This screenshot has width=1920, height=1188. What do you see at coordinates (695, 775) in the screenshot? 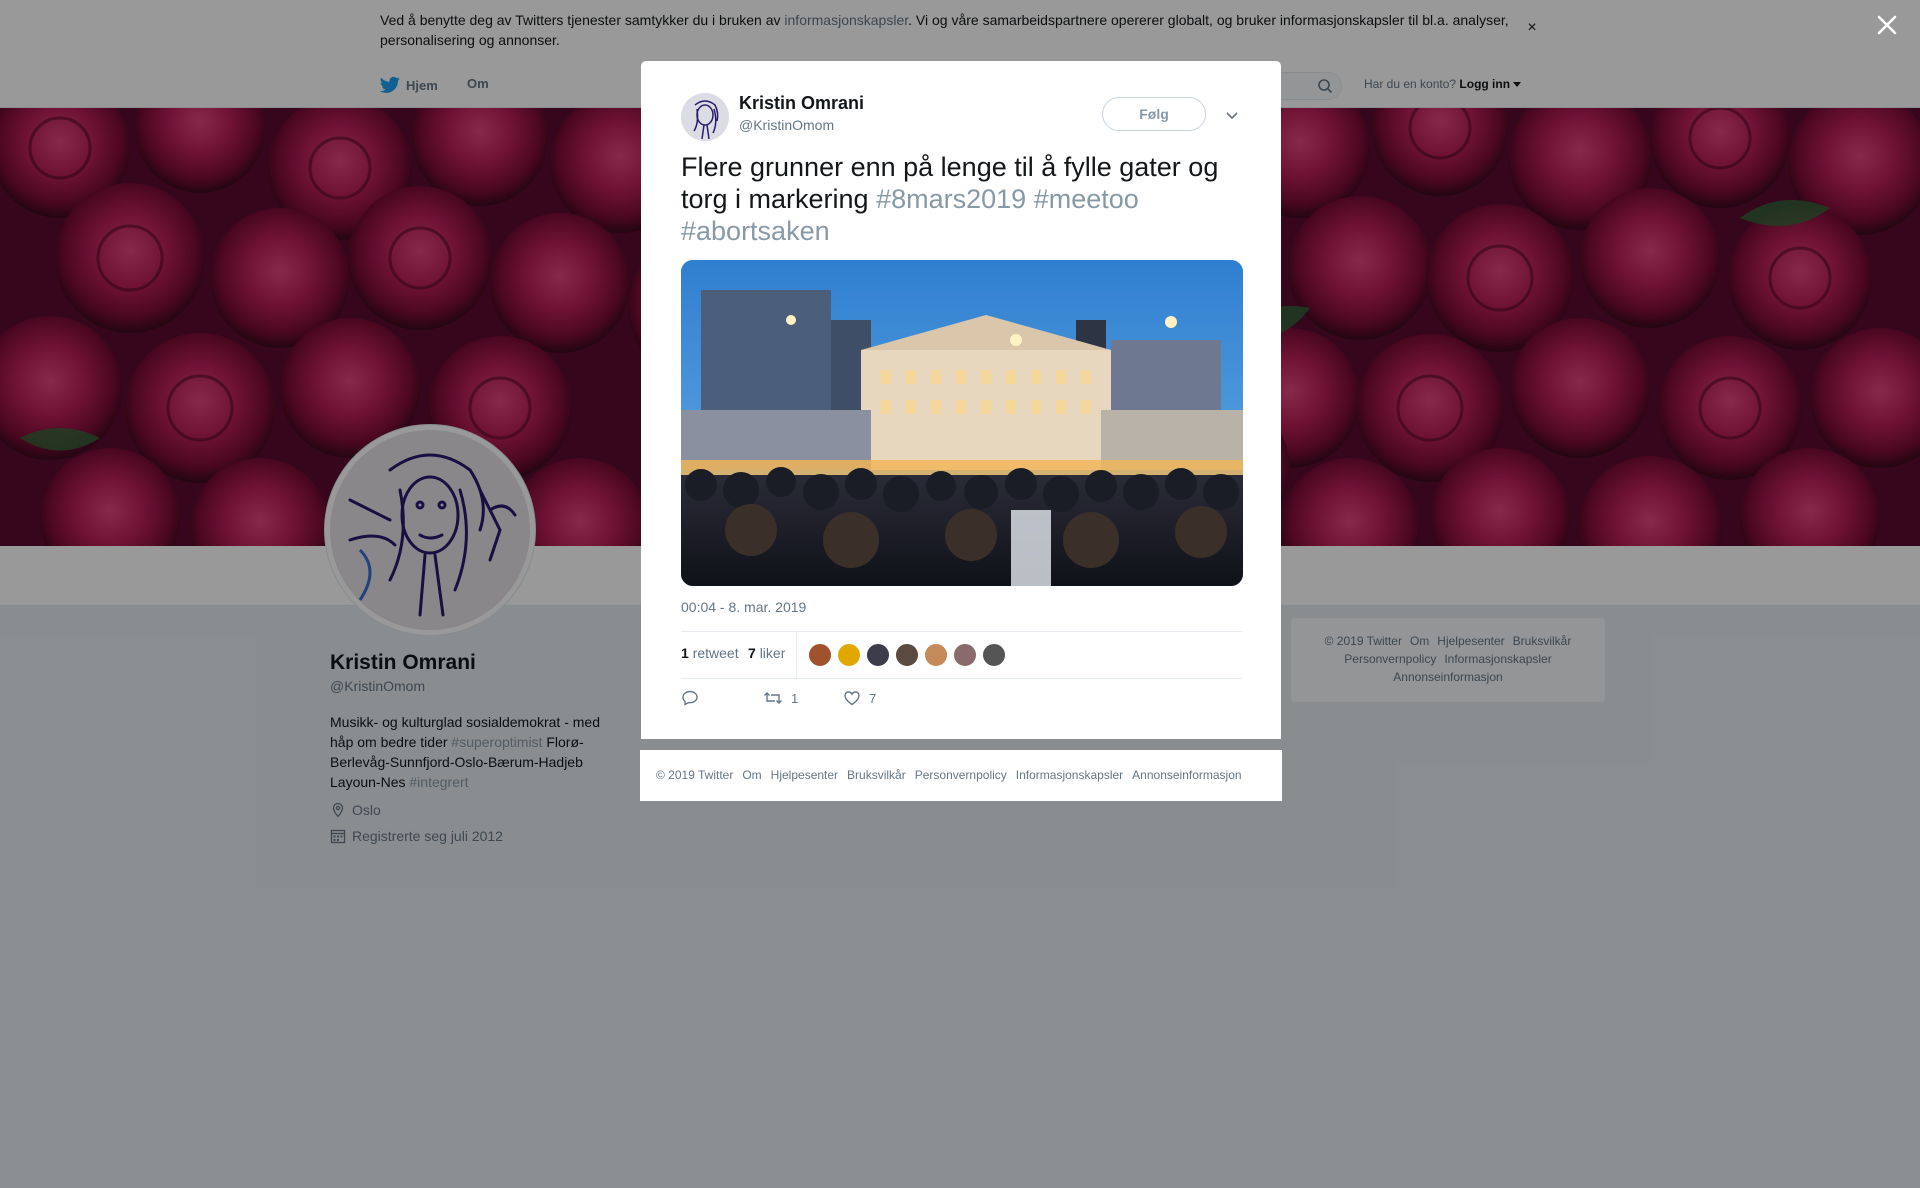
I see `footer-copyright: © 2019 Twitter` at bounding box center [695, 775].